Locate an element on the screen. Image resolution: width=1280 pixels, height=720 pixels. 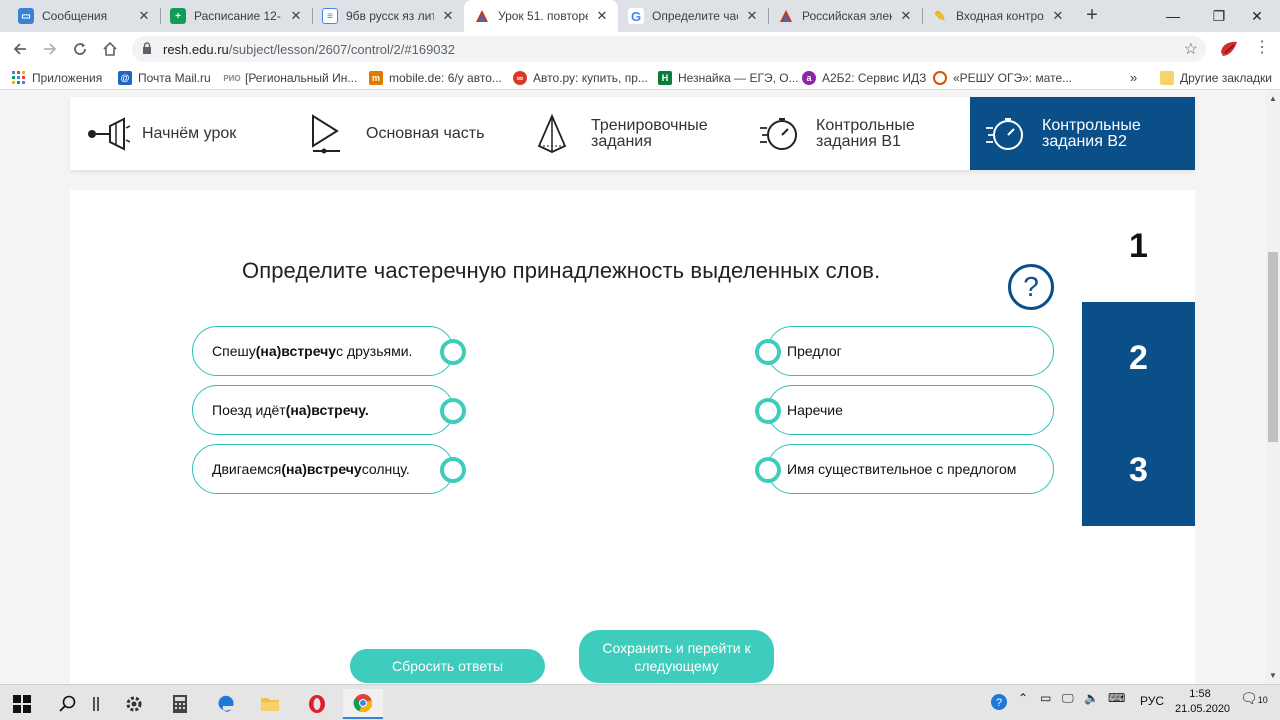
tab-title: Урок 51. повторен is located at coordinates (543, 16).